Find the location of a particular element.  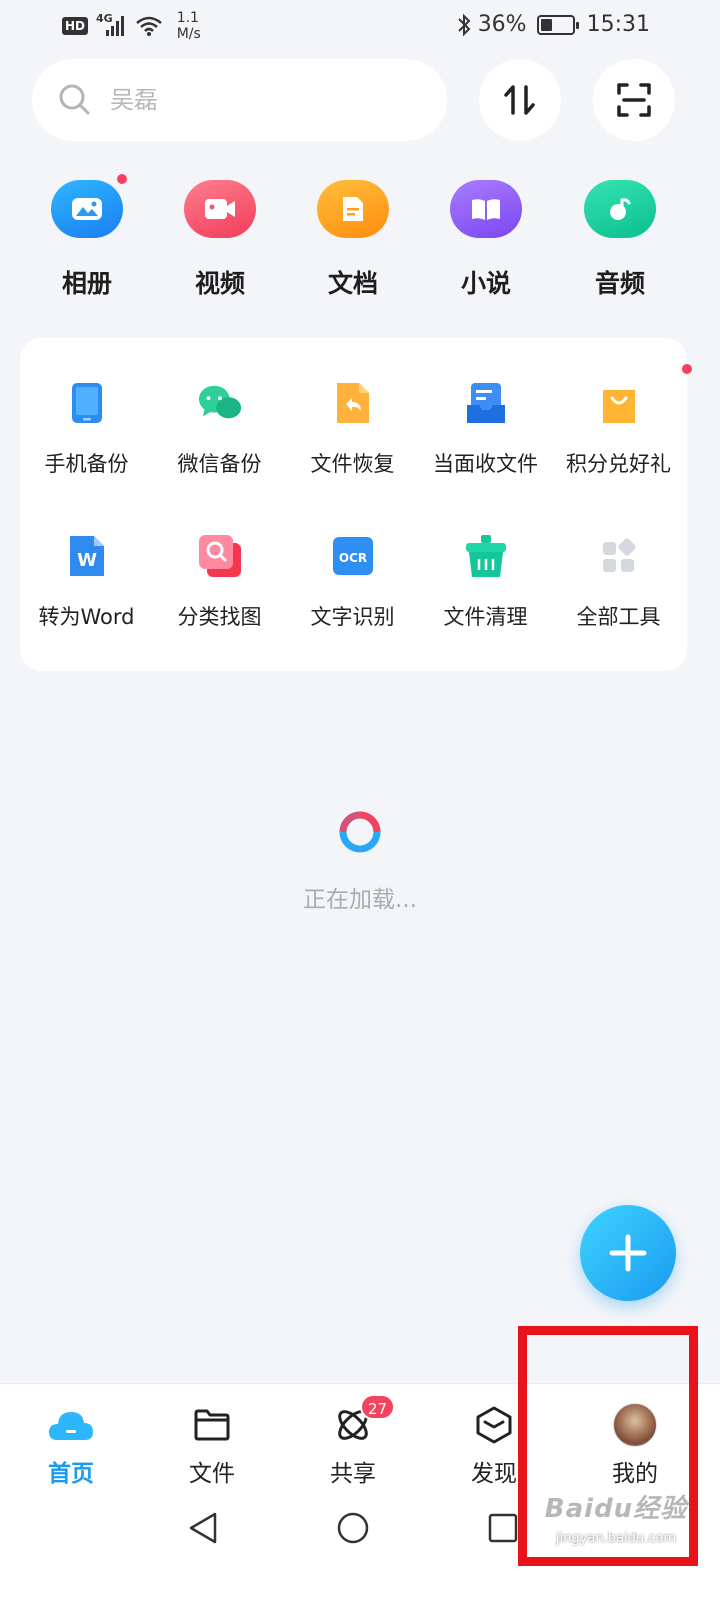

plus-icon is located at coordinates (628, 1253).